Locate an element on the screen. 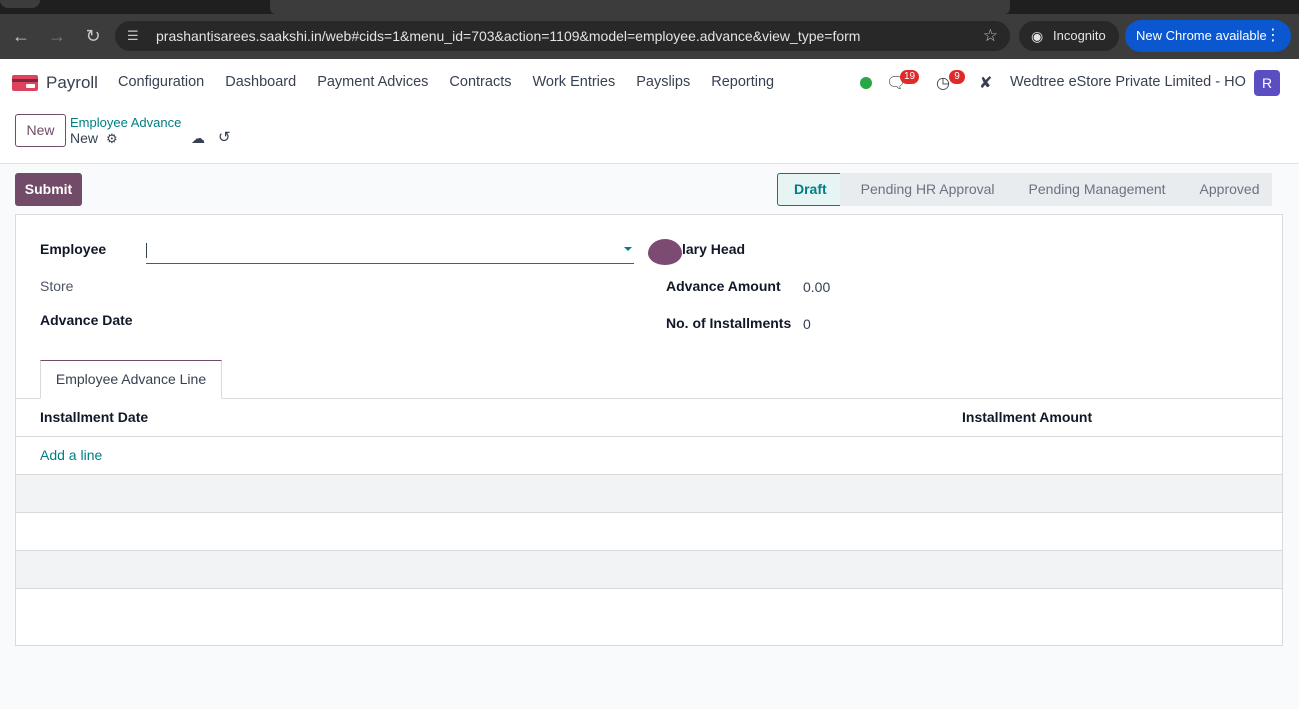 Image resolution: width=1299 pixels, height=709 pixels. mouse-cursor-highlight is located at coordinates (665, 252).